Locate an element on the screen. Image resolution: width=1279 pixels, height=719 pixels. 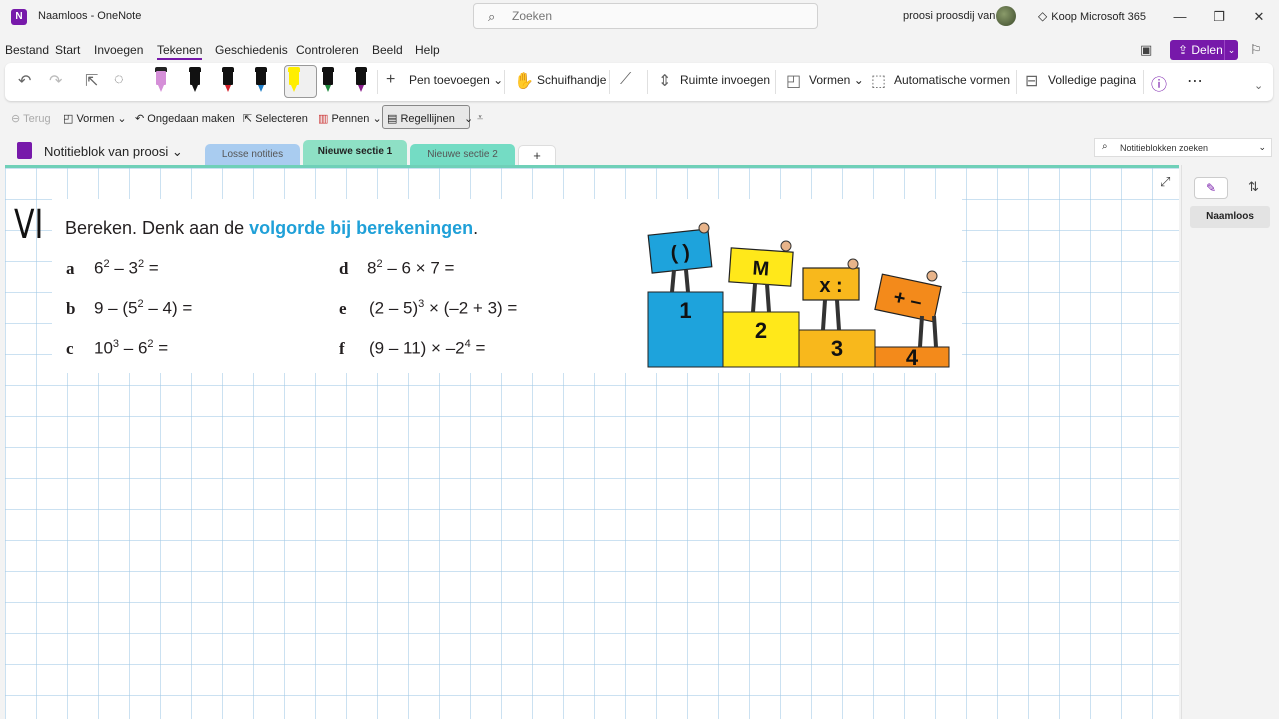
tab-beeld: Beeld is located at coordinates (387, 50).